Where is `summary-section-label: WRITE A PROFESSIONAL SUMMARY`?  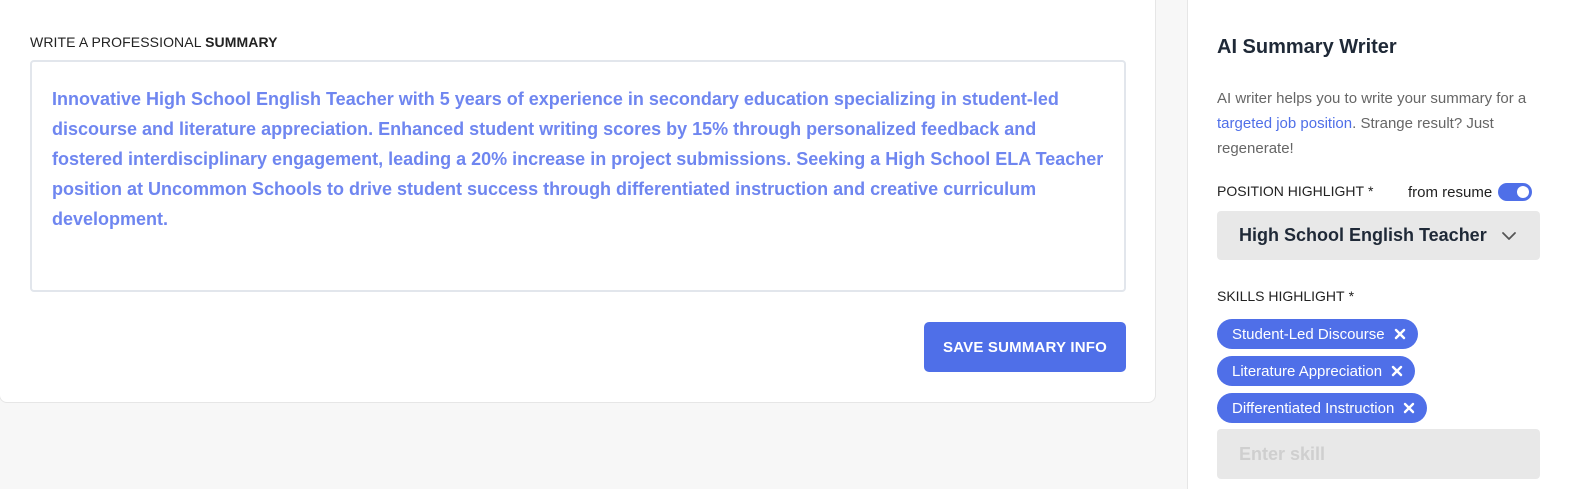 summary-section-label: WRITE A PROFESSIONAL SUMMARY is located at coordinates (154, 42).